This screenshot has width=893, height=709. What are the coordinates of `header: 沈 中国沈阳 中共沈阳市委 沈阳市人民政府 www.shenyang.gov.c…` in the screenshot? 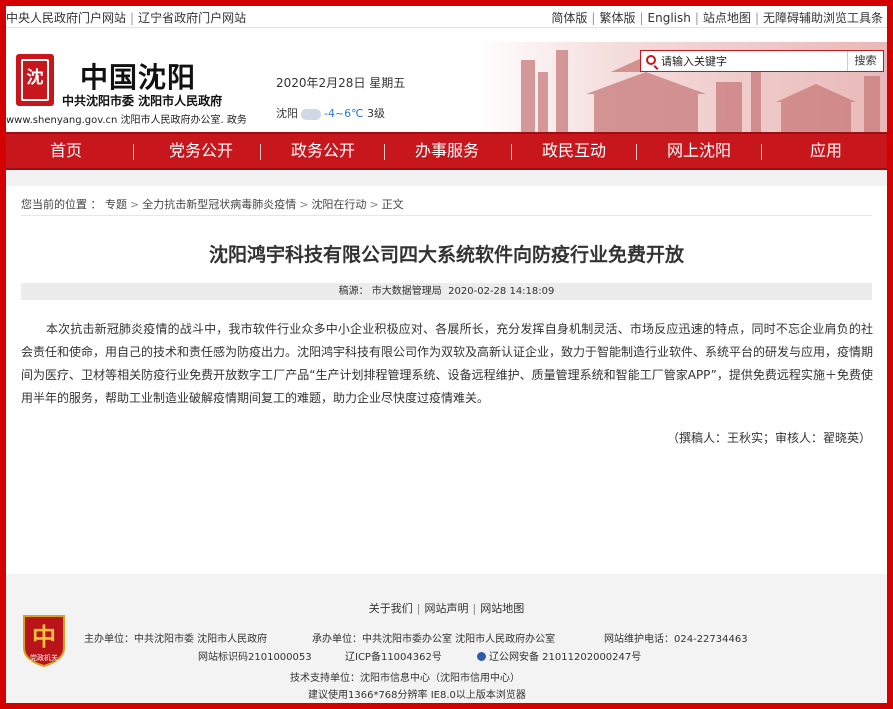 It's located at (446, 80).